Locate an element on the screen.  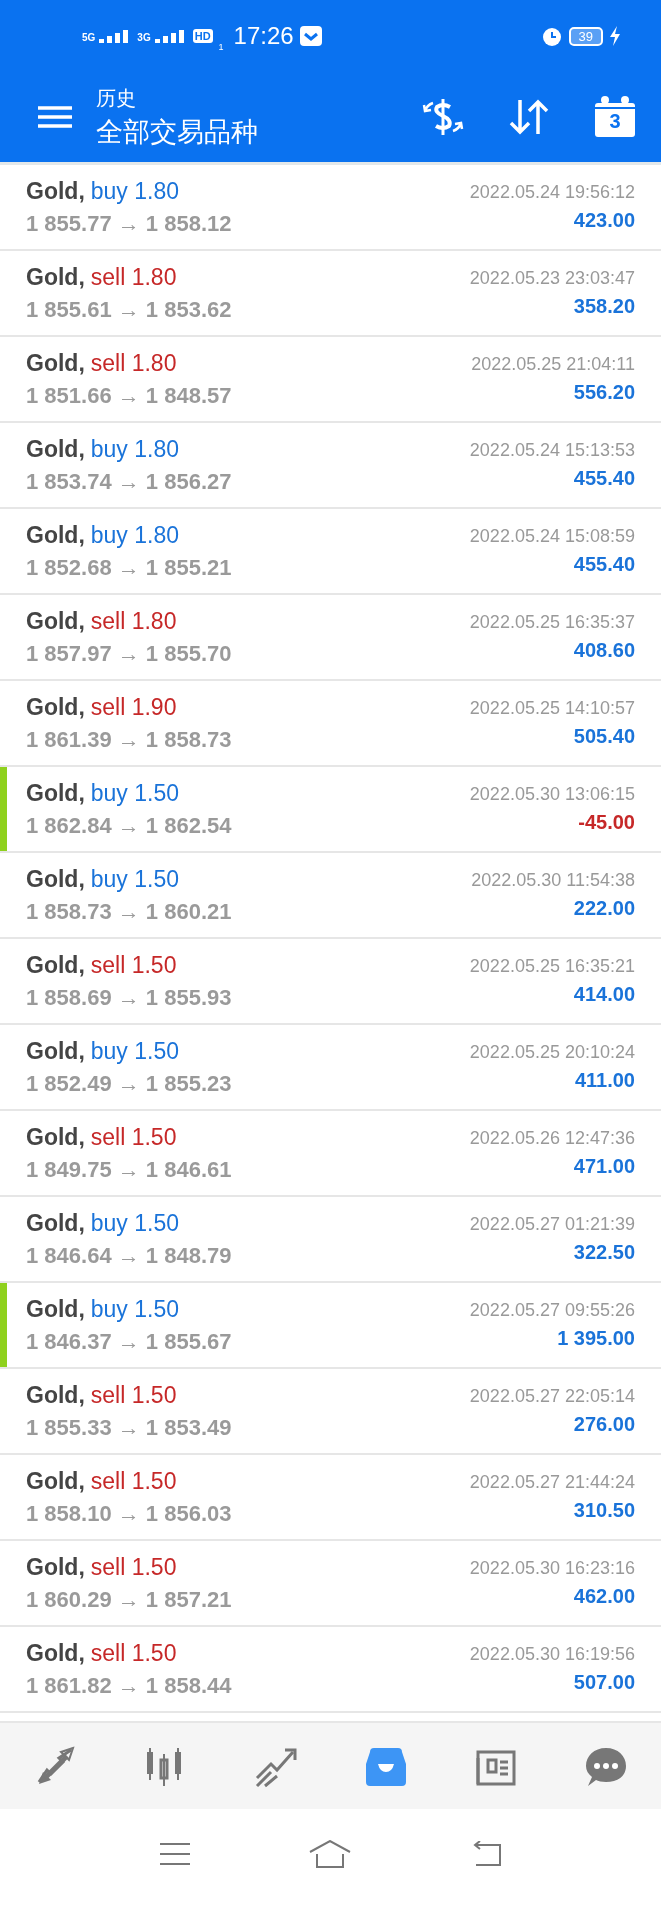
trade-row: Gold, buy 1.50 1 846.37 → 1 855.67 2022.05.27 09:55:26 1 395.00 is located at coordinates (330, 1326).